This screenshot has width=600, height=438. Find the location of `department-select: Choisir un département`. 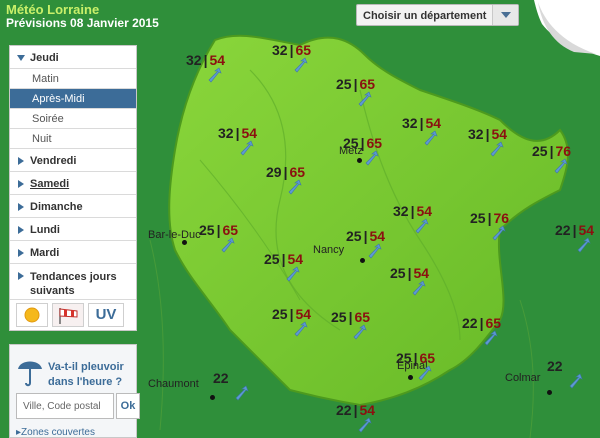

department-select: Choisir un département is located at coordinates (437, 15).